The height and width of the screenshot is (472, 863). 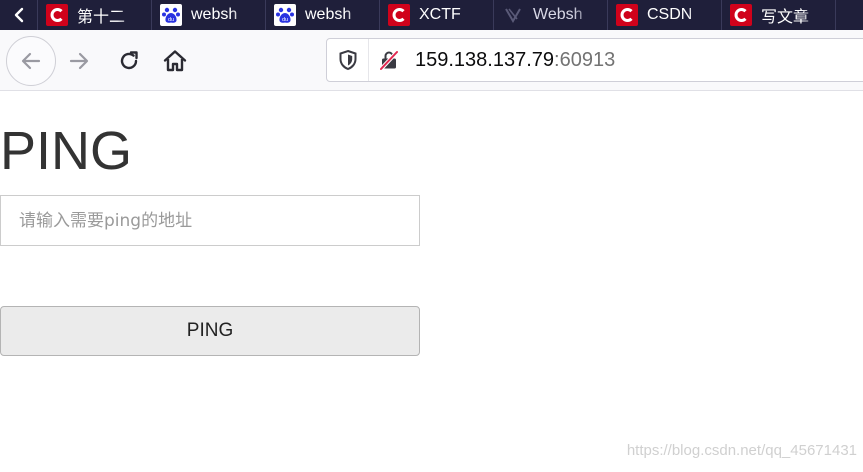 I want to click on browser-tab: Websh, so click(x=551, y=15).